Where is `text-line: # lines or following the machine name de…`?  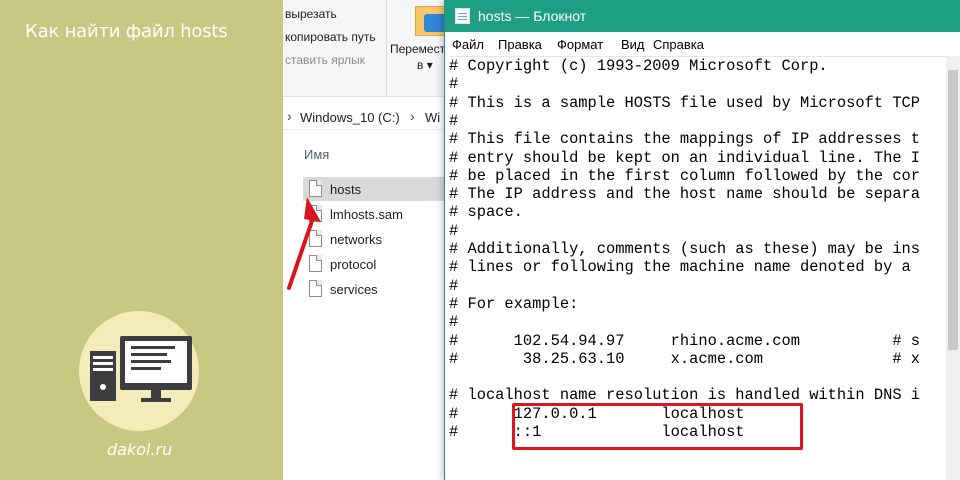 text-line: # lines or following the machine name de… is located at coordinates (680, 267).